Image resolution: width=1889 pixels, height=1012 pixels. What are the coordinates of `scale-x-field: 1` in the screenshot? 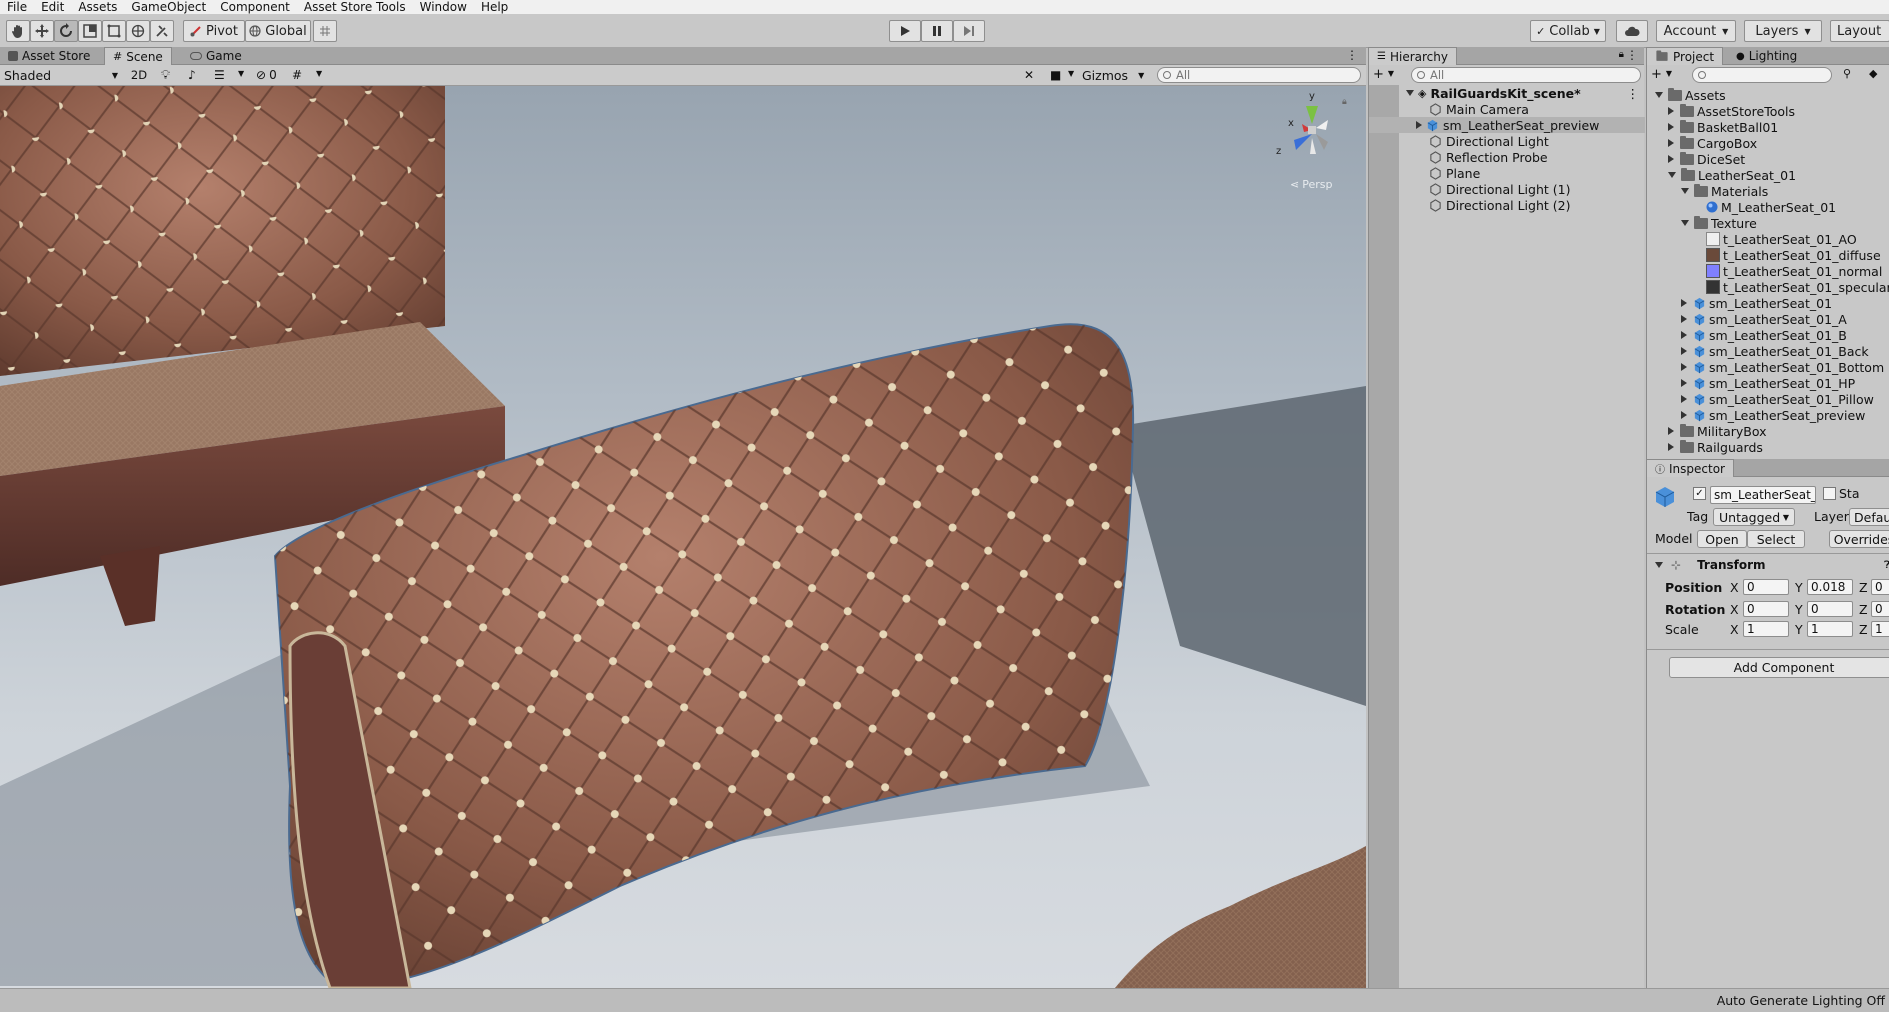 It's located at (1766, 629).